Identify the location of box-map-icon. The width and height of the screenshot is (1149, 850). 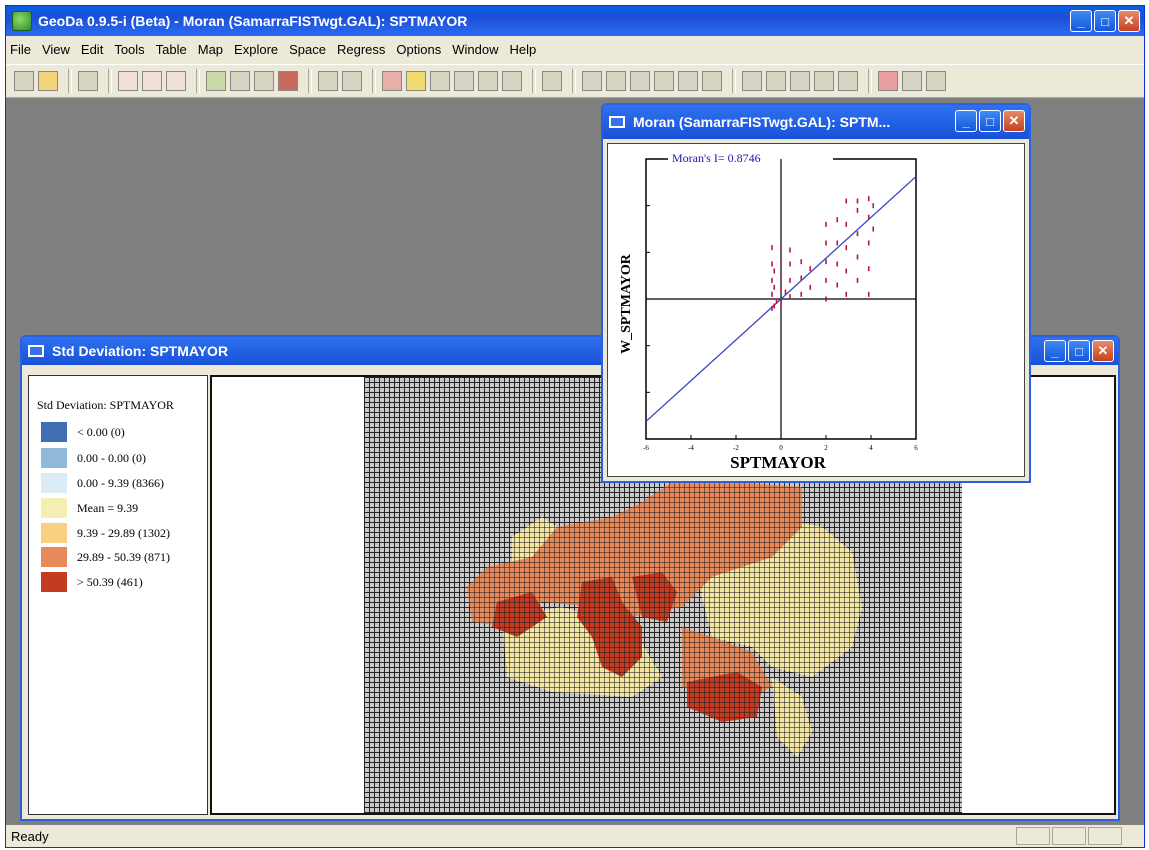
(800, 81).